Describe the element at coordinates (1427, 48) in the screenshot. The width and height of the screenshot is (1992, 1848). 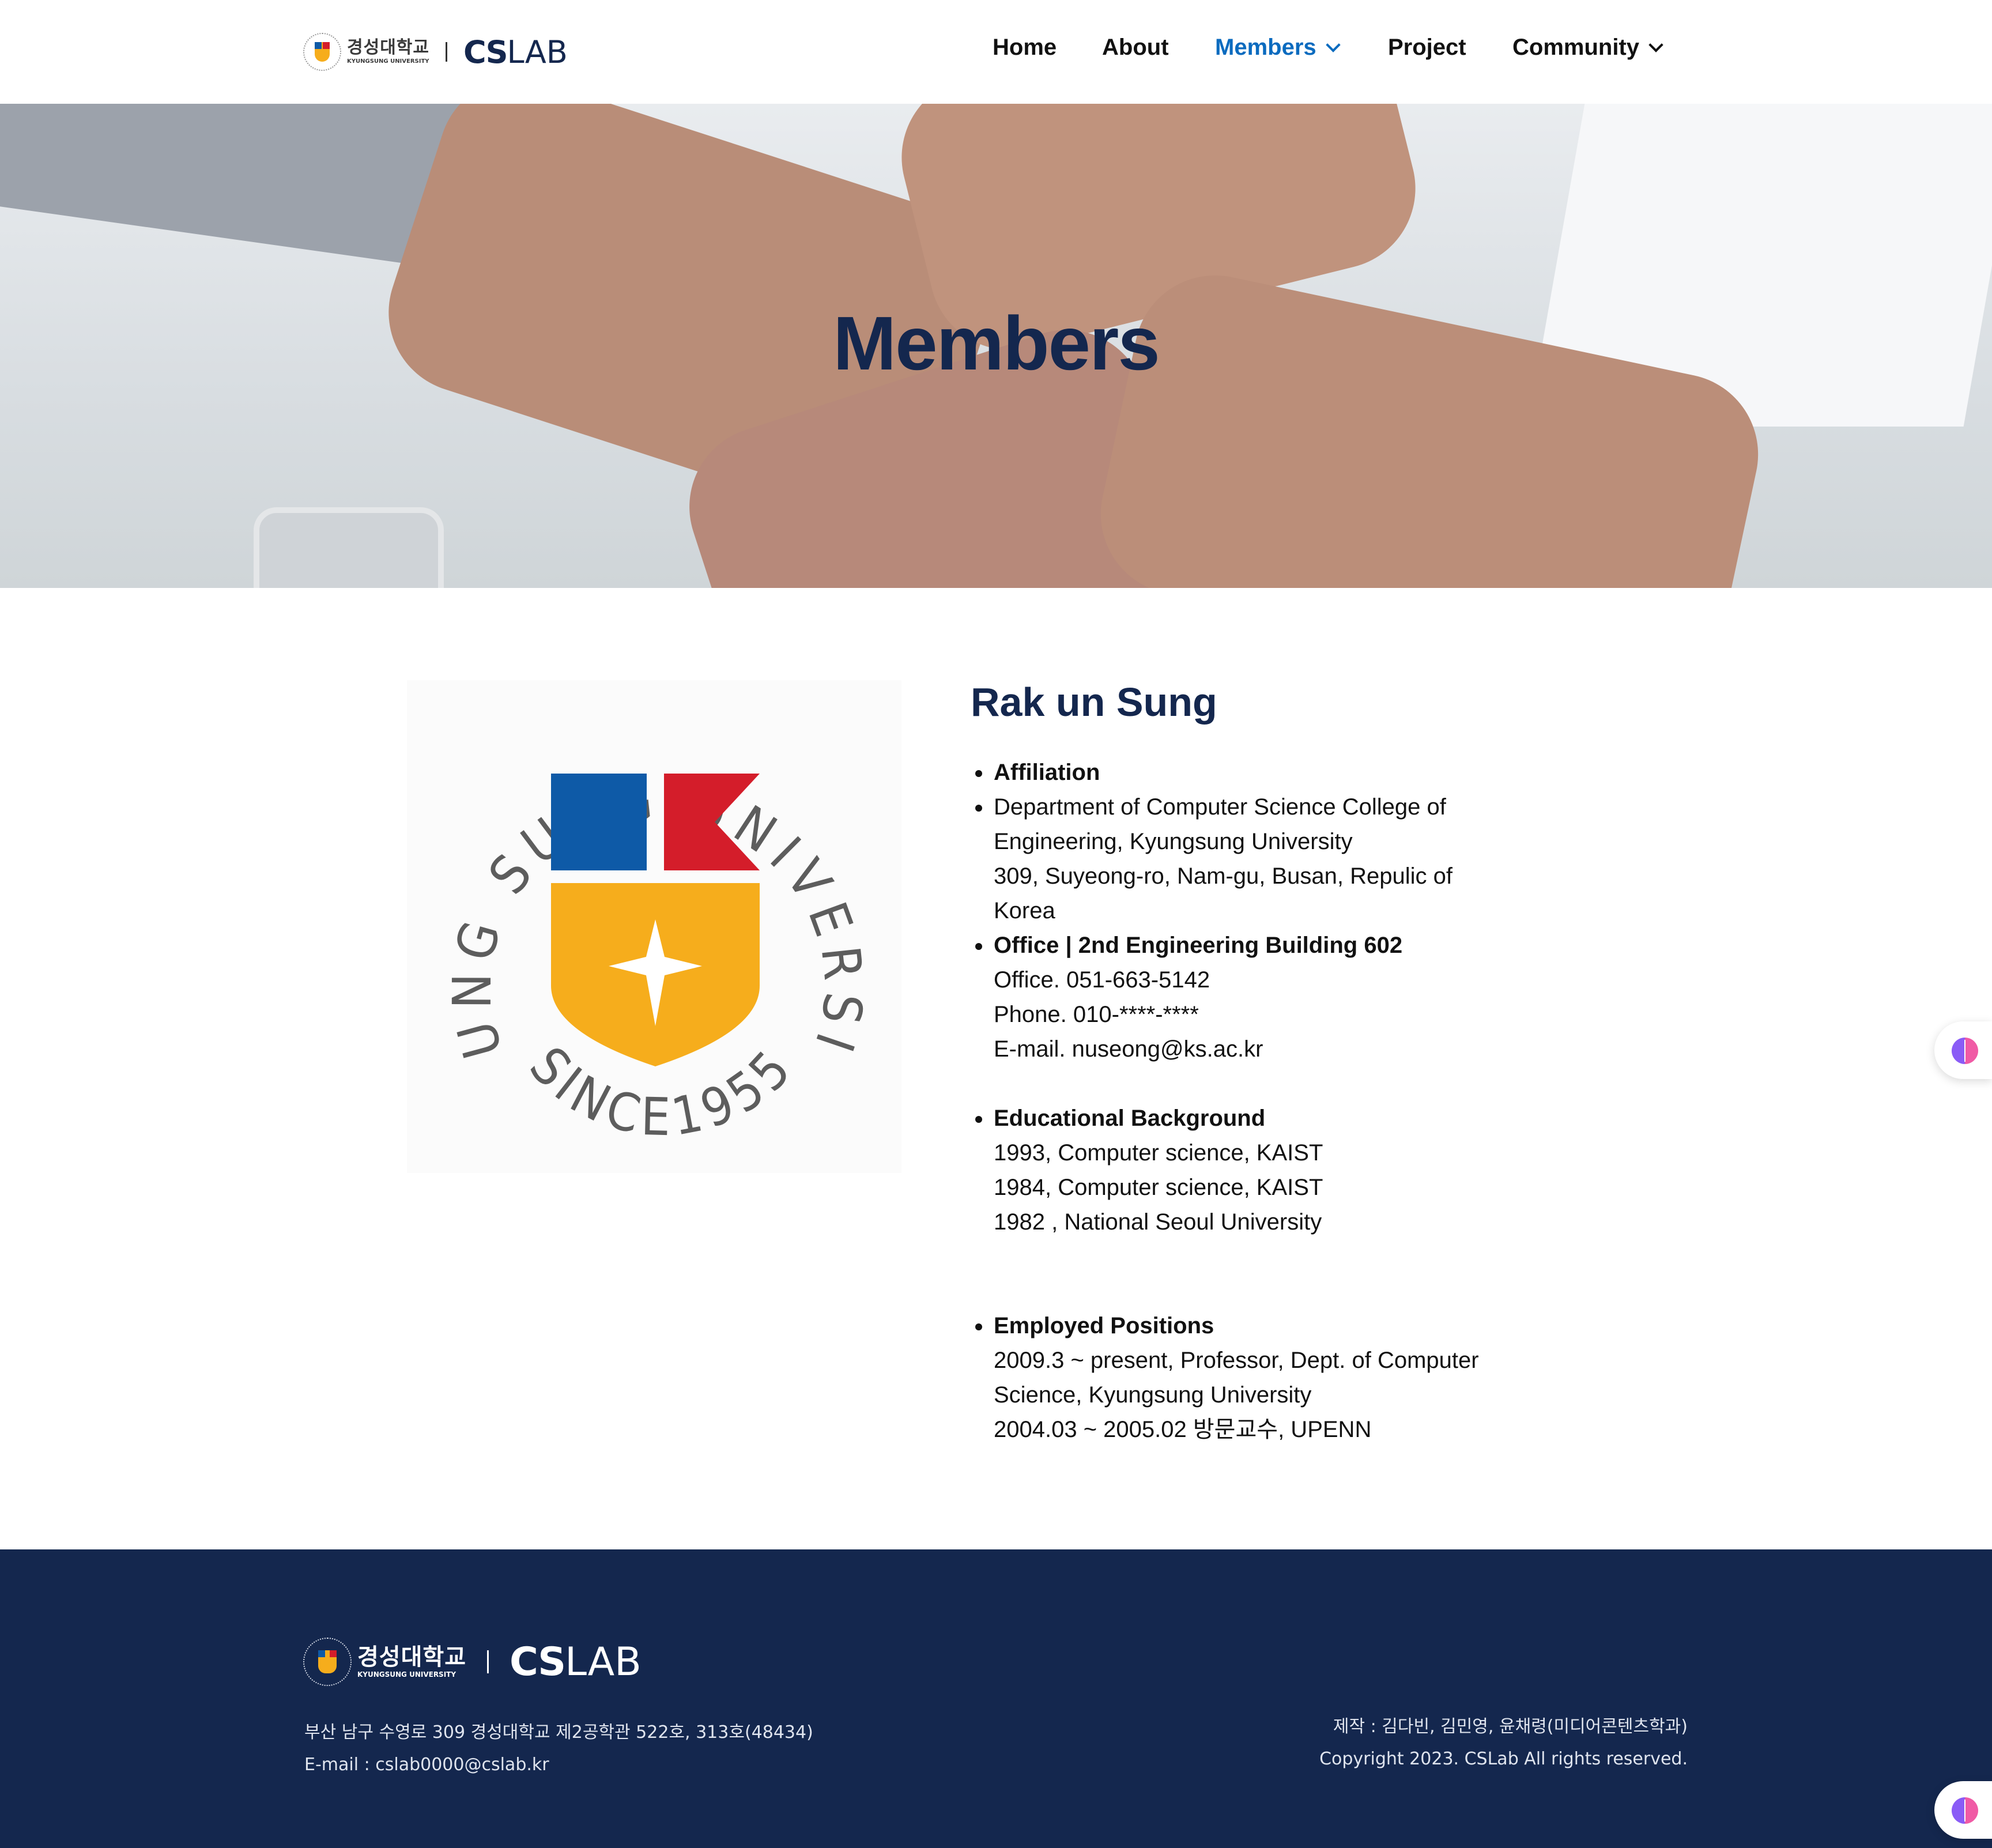
I see `nav-project: Project` at that location.